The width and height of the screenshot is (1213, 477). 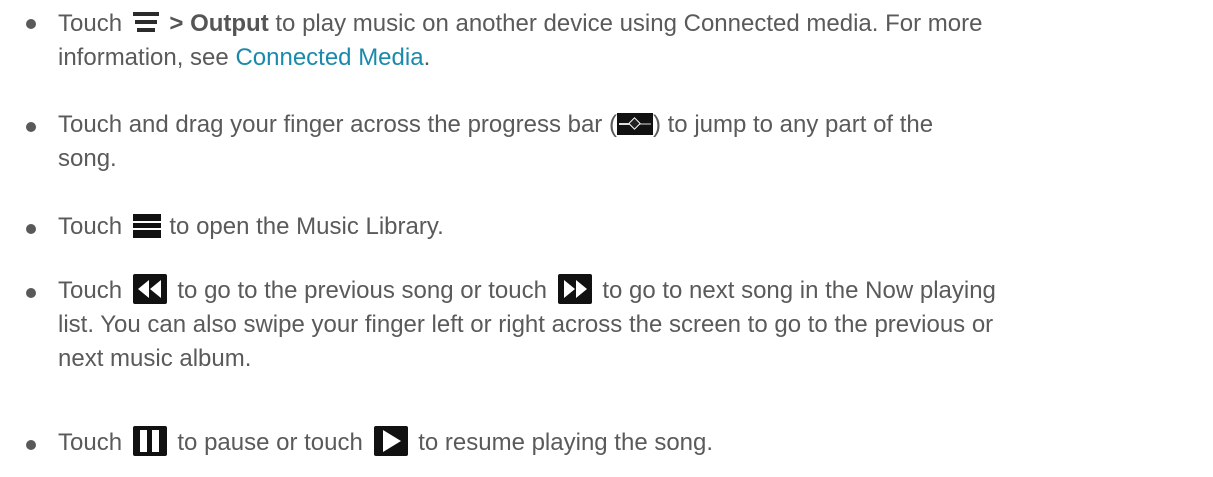 What do you see at coordinates (176, 23) in the screenshot?
I see `item-text-gt: >` at bounding box center [176, 23].